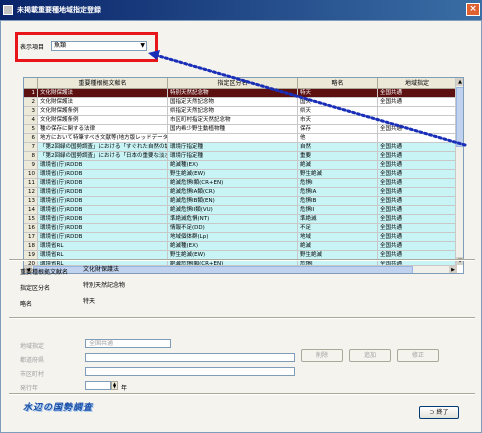 Image resolution: width=482 pixels, height=433 pixels. Describe the element at coordinates (338, 219) in the screenshot. I see `row-abbr: 準絶滅` at that location.